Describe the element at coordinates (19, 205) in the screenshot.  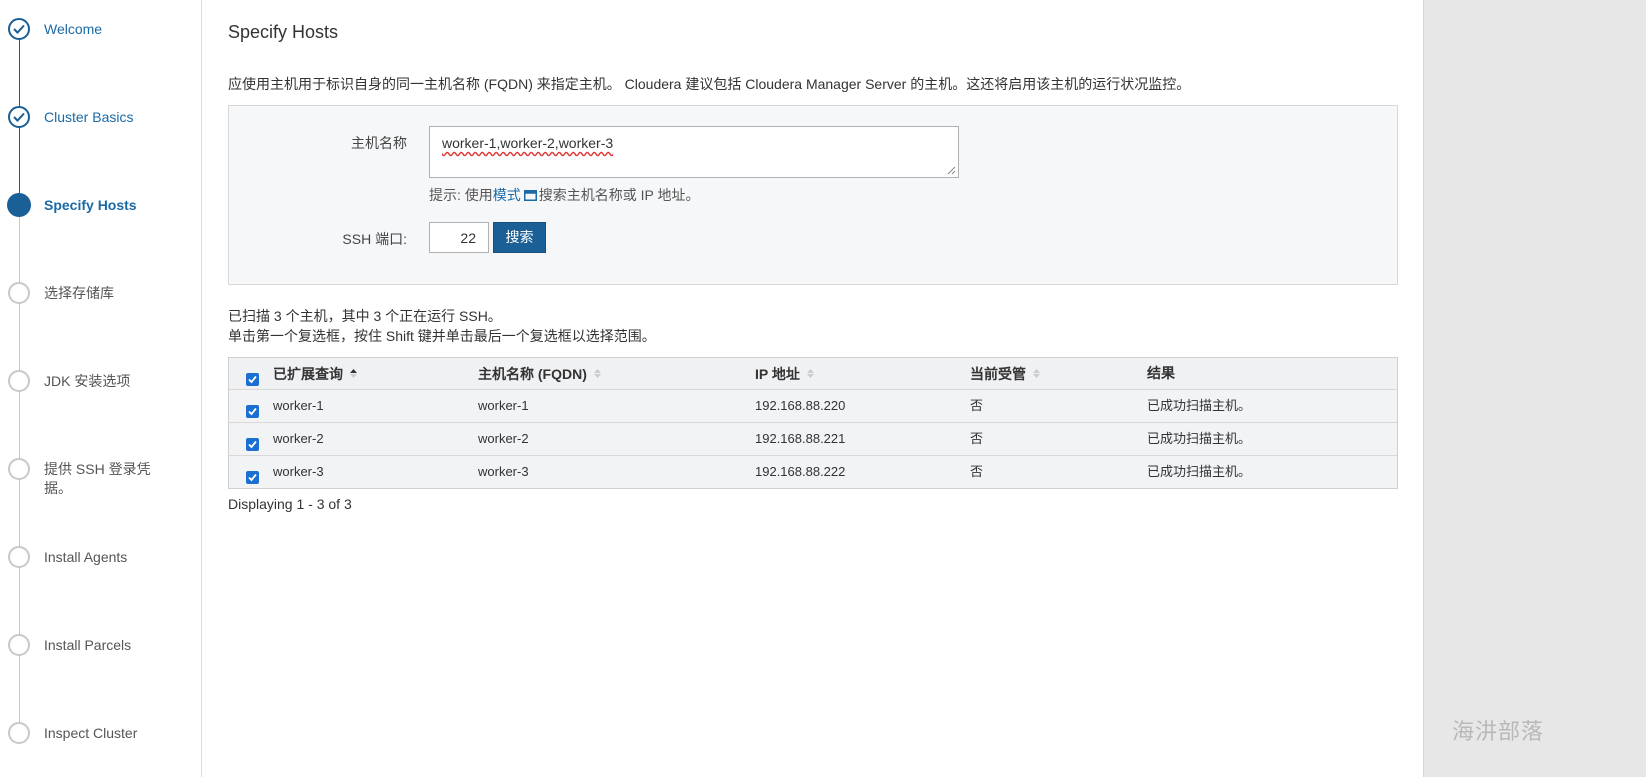
I see `step-current-icon` at that location.